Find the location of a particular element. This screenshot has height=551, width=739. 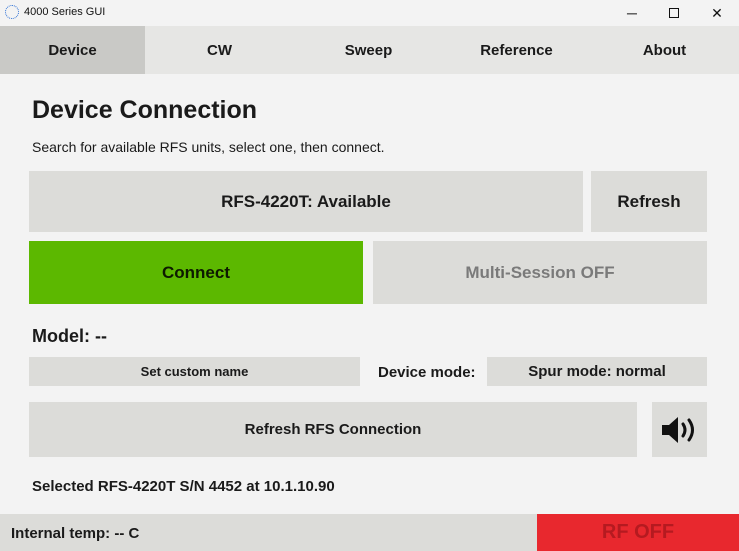

speaker-volume-icon is located at coordinates (677, 429).